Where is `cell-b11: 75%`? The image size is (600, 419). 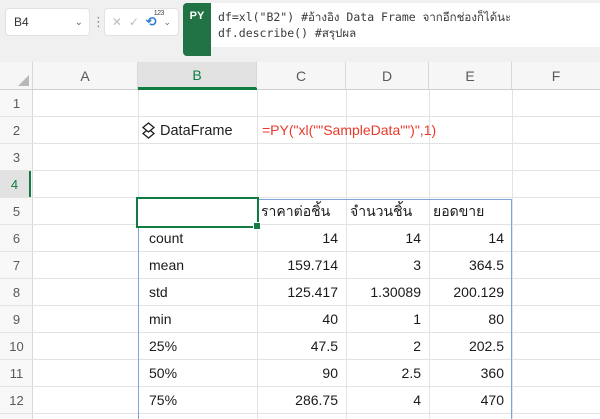 cell-b11: 75% is located at coordinates (197, 400).